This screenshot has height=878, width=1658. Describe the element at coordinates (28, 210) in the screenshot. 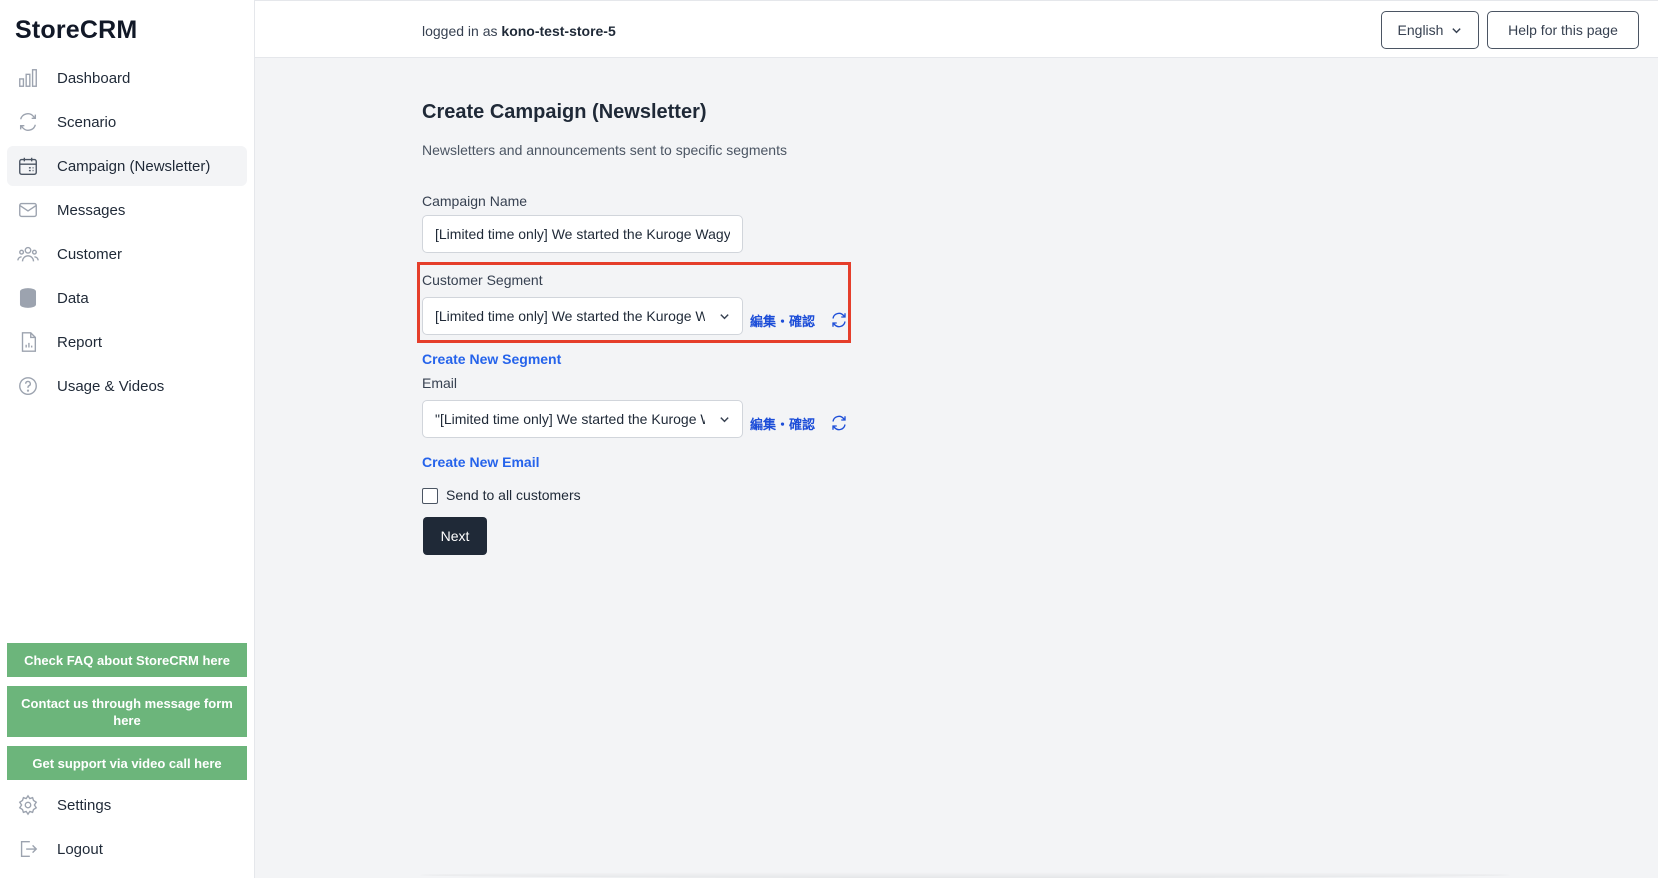

I see `envelope-icon` at that location.